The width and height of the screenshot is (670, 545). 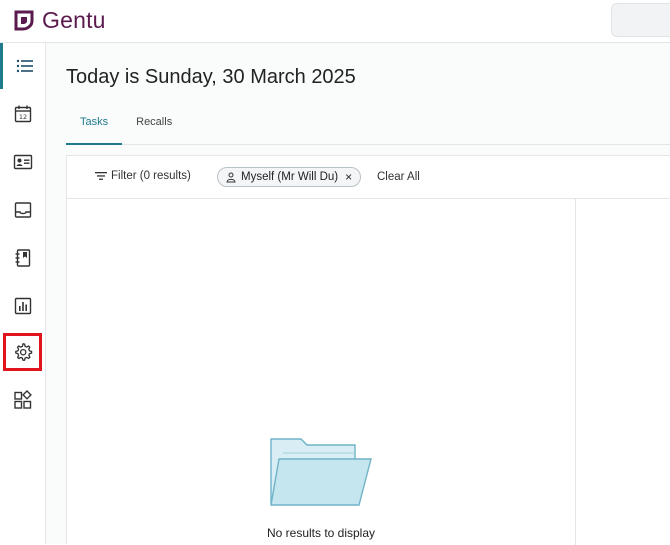 I want to click on assignee-filter-chip: Myself (Mr Will Du) ×, so click(x=289, y=177).